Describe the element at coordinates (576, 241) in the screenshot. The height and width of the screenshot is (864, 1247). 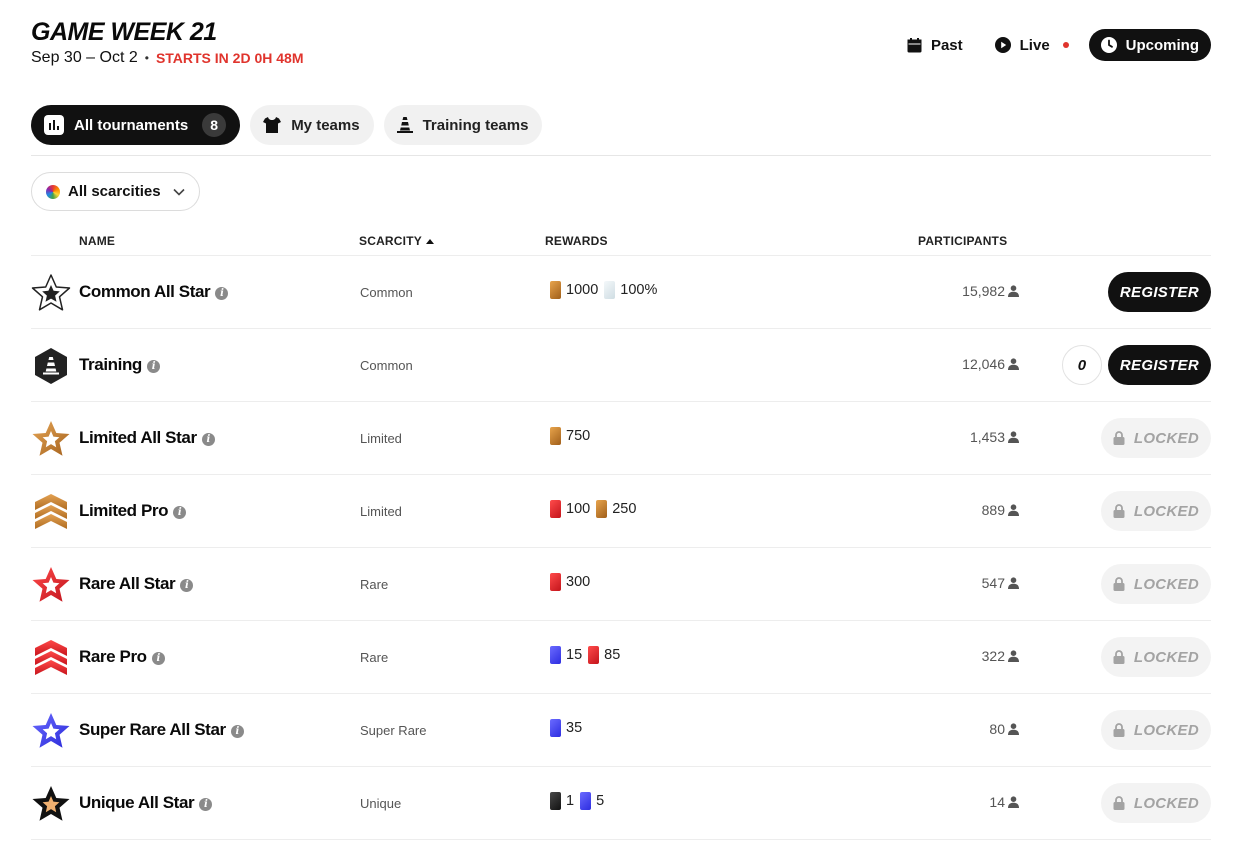
I see `column-header-rewards: REWARDS` at that location.